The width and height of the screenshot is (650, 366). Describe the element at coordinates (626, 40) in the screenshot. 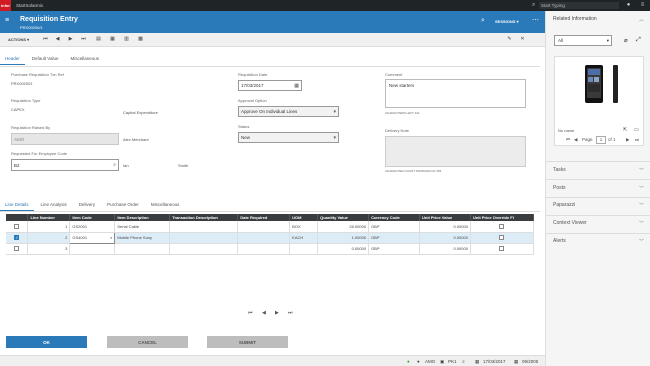

I see `attachment-icon: ⌀` at that location.